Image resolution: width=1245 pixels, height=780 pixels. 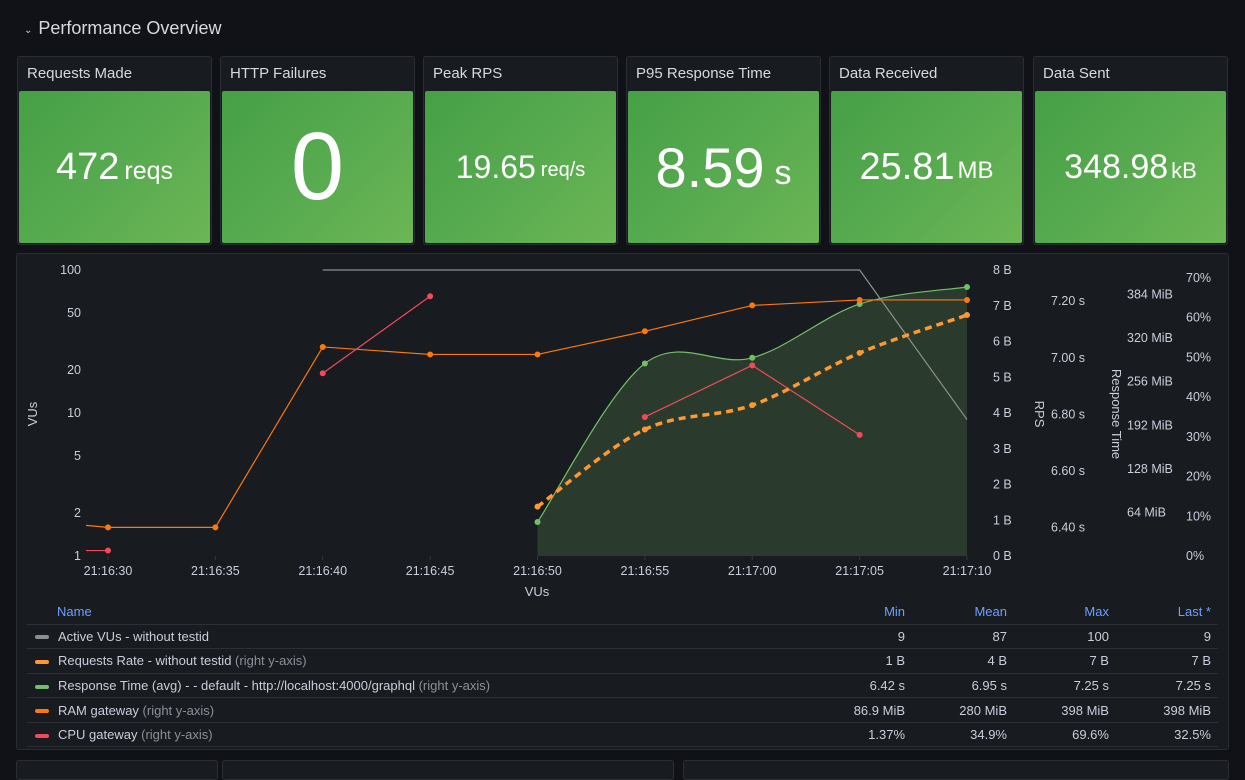 What do you see at coordinates (415, 612) in the screenshot?
I see `legend-header-name: Name` at bounding box center [415, 612].